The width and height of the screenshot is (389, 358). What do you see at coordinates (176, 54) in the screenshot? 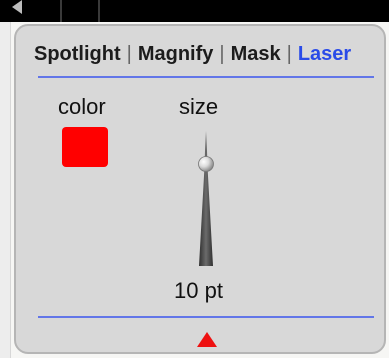
I see `tab-magnify: Magnify` at bounding box center [176, 54].